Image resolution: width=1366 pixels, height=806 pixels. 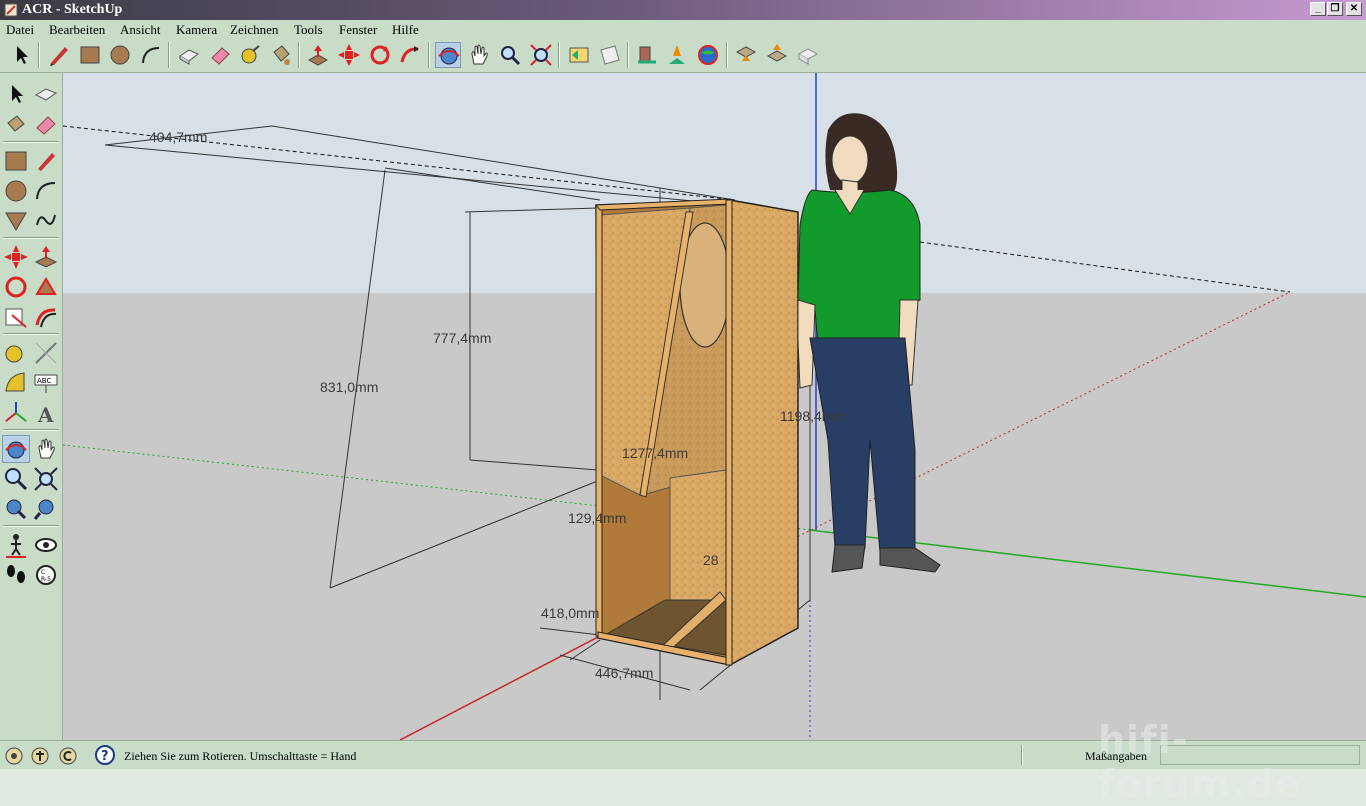 What do you see at coordinates (647, 55) in the screenshot?
I see `get-models-icon` at bounding box center [647, 55].